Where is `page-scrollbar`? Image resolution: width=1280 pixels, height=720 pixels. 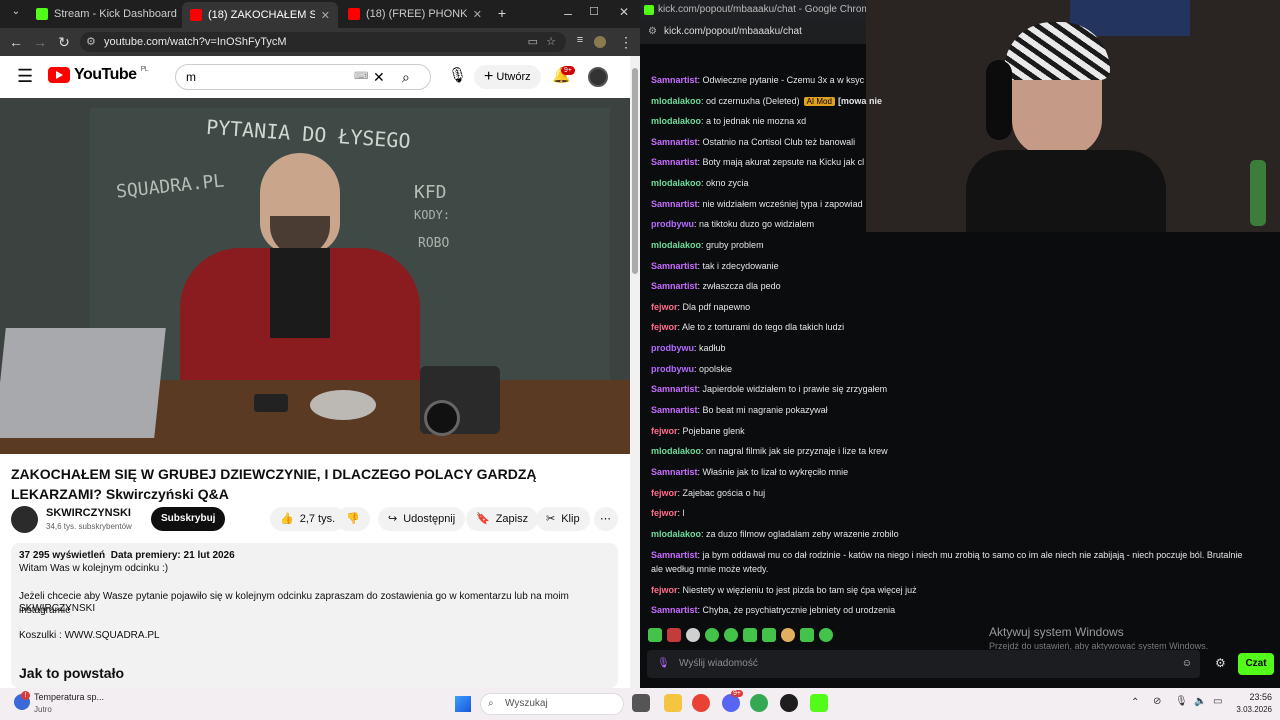
page-scrollbar is located at coordinates (635, 372).